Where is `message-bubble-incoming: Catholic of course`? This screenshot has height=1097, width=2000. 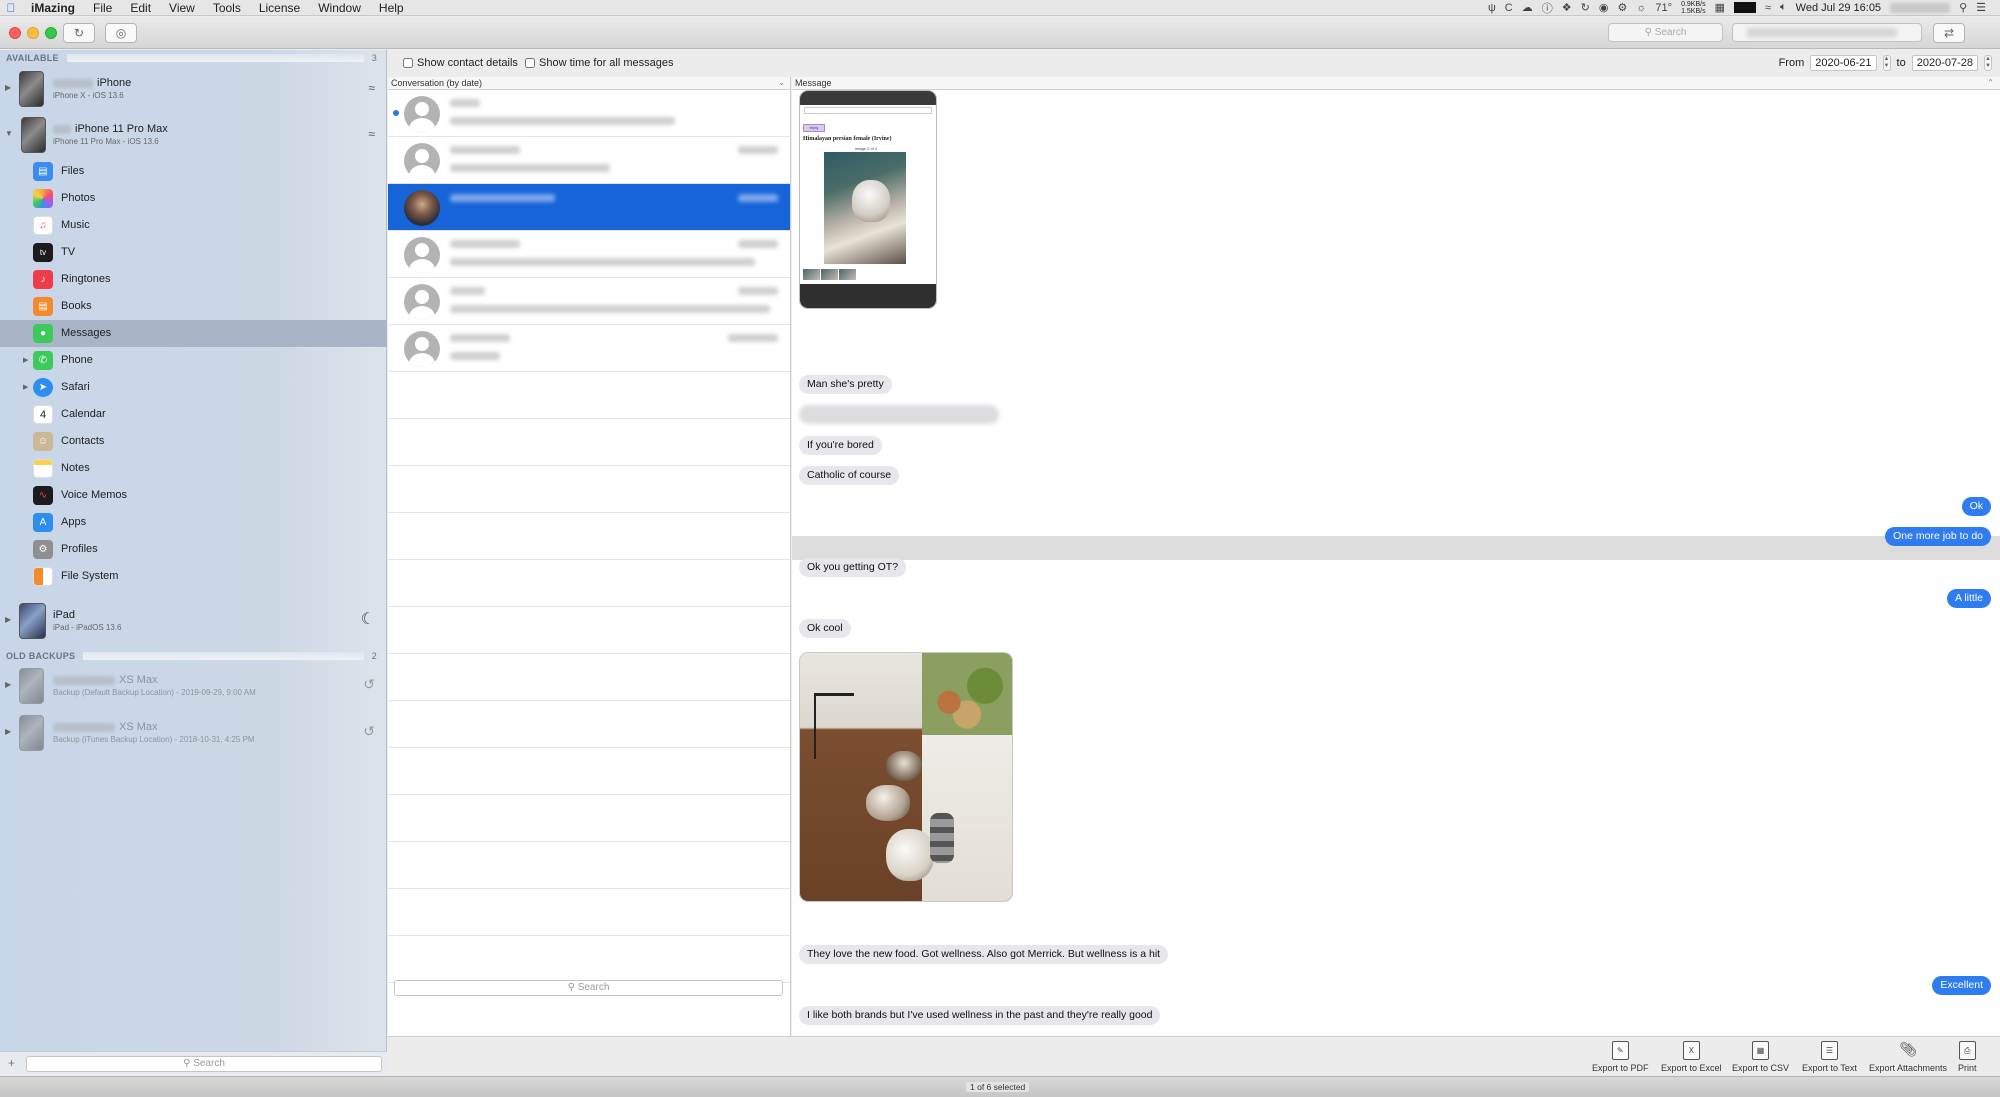 message-bubble-incoming: Catholic of course is located at coordinates (849, 475).